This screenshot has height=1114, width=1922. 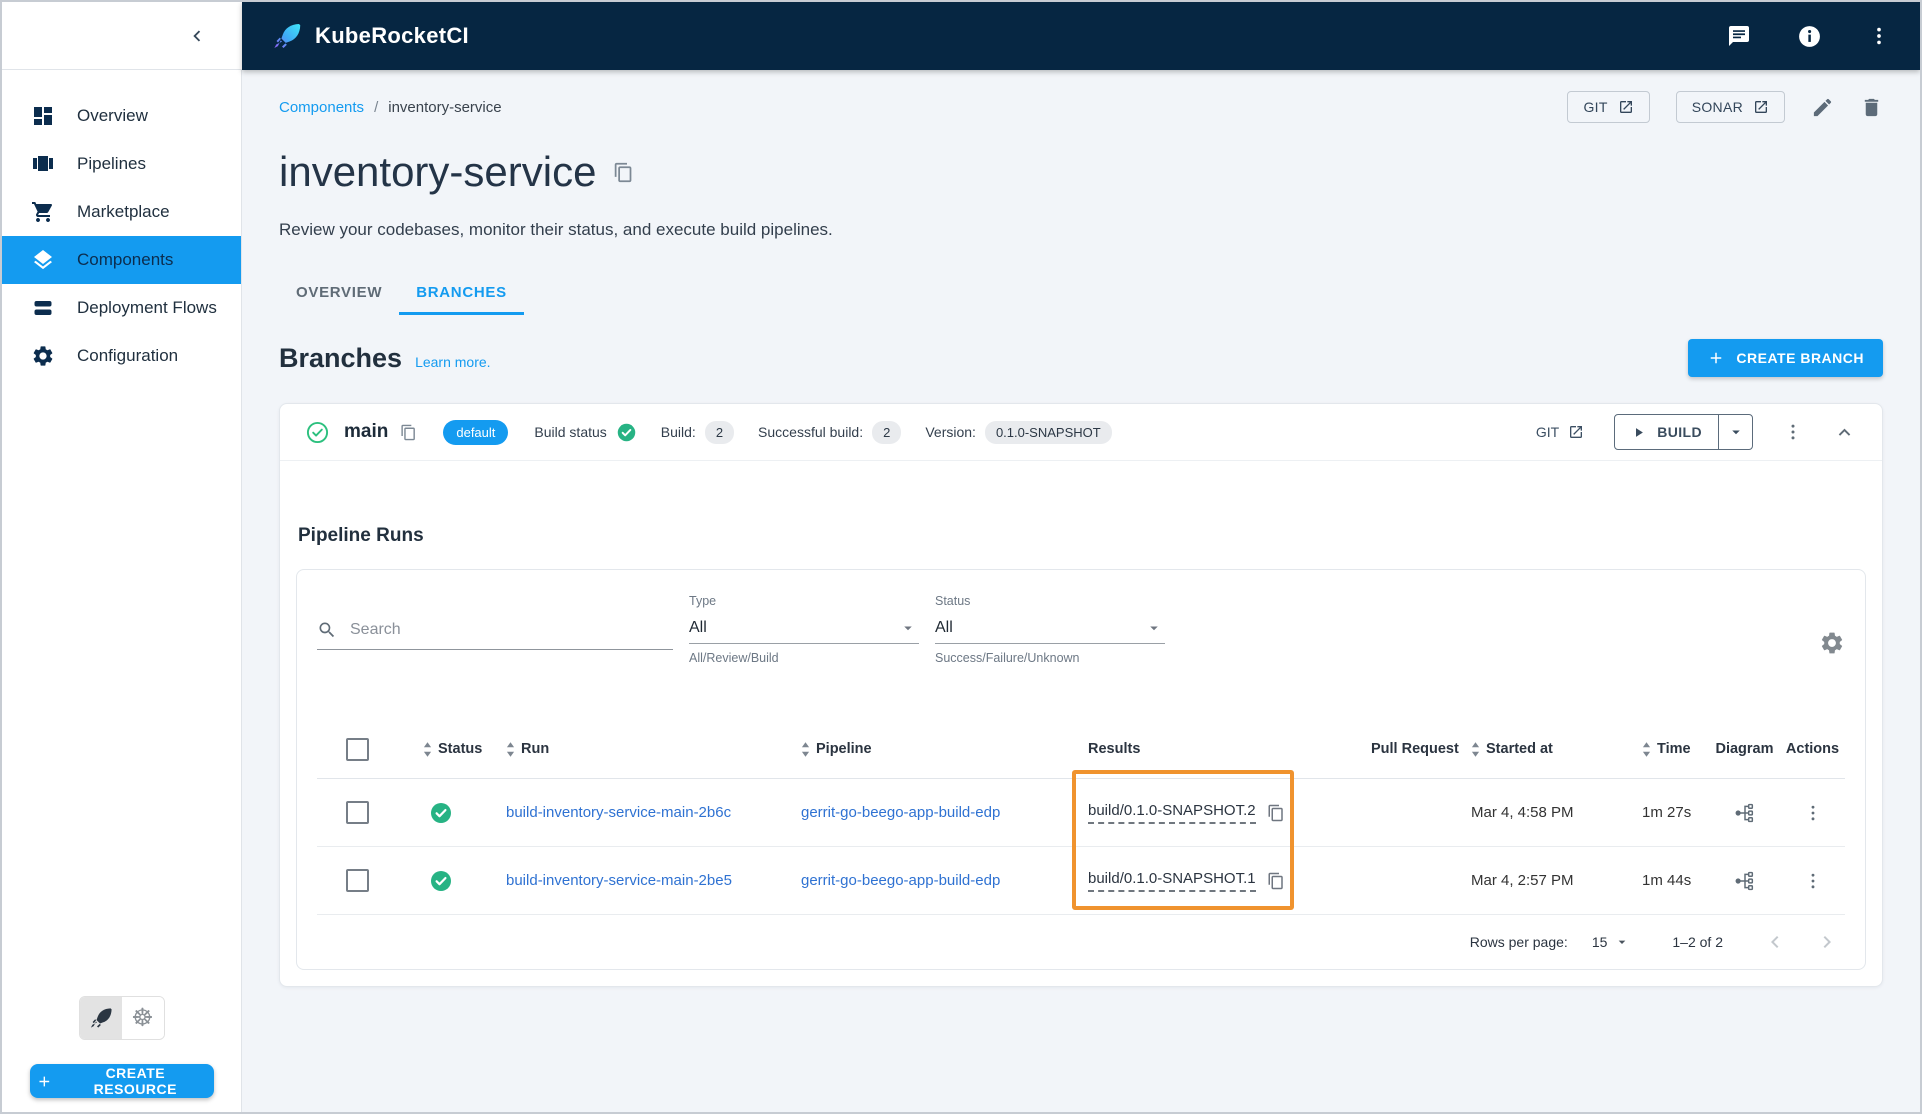 I want to click on column-header-status: Status, so click(x=446, y=749).